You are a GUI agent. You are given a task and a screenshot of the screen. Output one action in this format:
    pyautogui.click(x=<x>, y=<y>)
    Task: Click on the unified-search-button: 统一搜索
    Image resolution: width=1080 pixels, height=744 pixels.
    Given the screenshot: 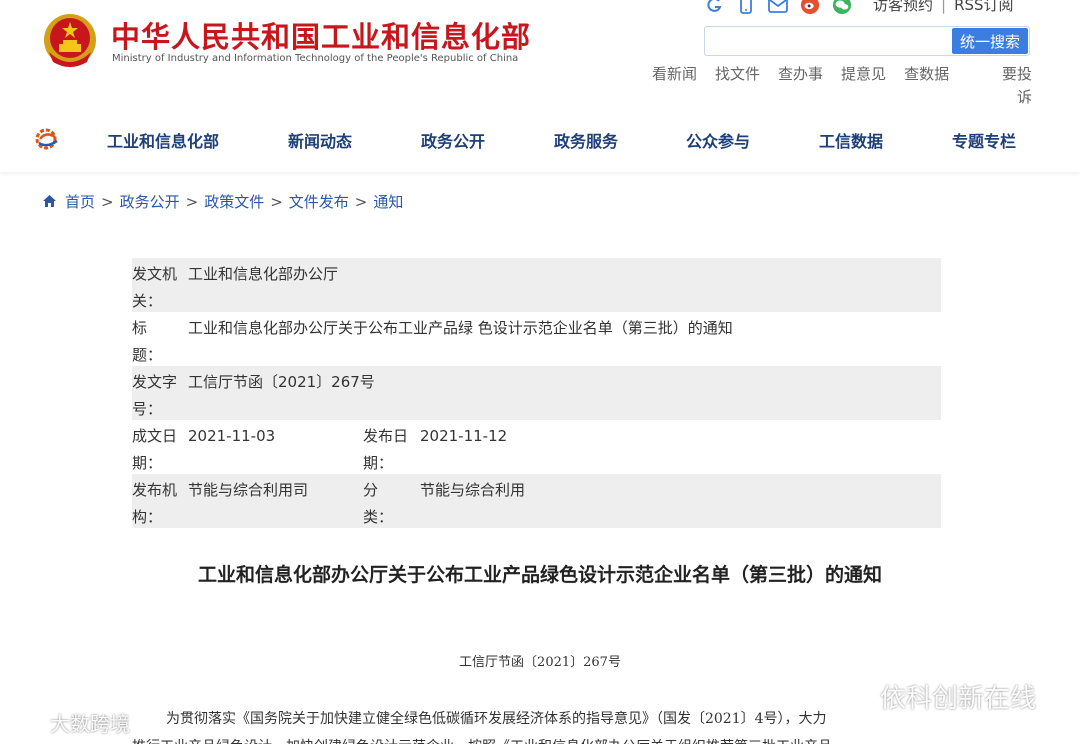 What is the action you would take?
    pyautogui.click(x=990, y=41)
    